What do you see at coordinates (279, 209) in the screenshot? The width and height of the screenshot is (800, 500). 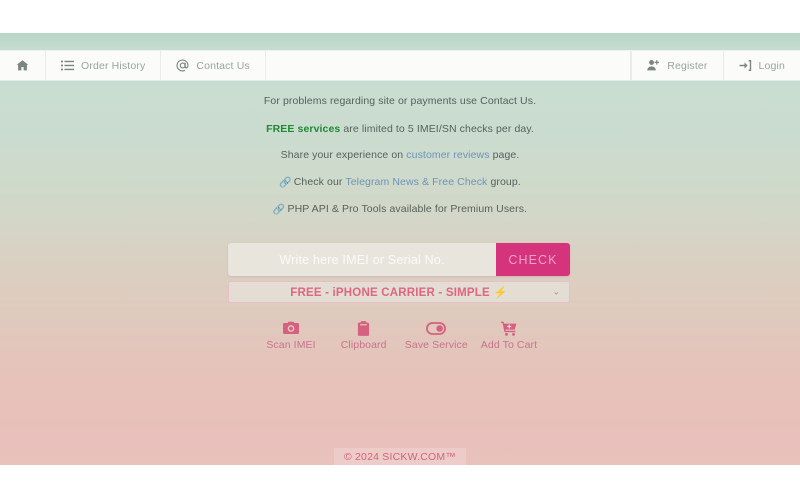 I see `link-chain-icon-2: 🔗` at bounding box center [279, 209].